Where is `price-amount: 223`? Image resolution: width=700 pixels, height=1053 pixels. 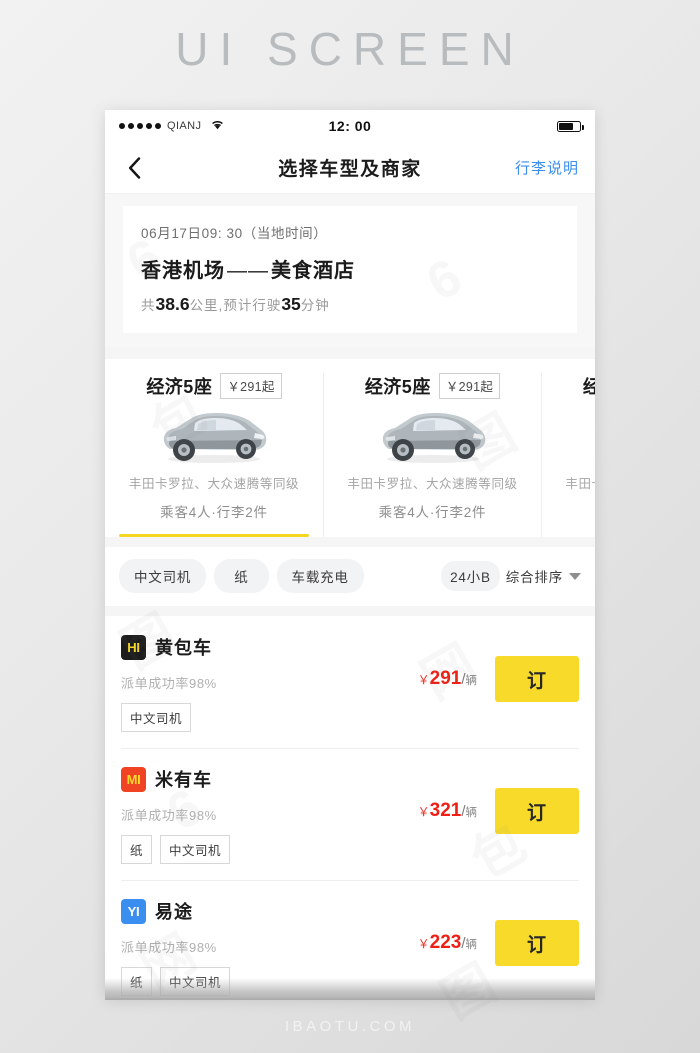
price-amount: 223 is located at coordinates (445, 942).